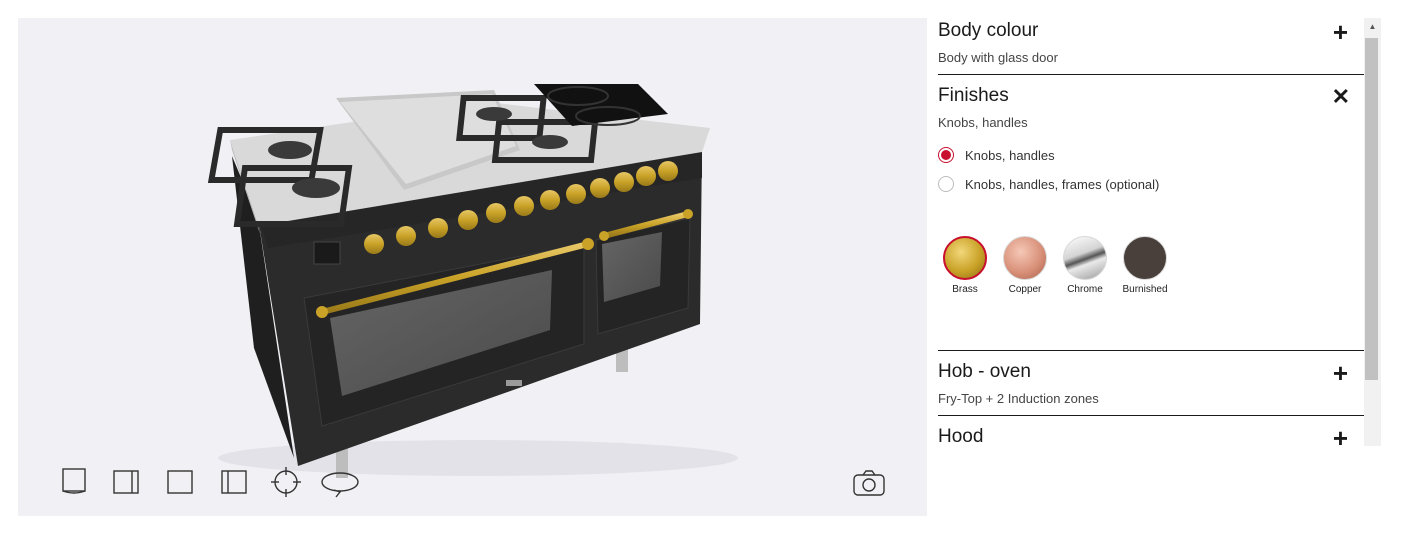 Image resolution: width=1403 pixels, height=534 pixels. What do you see at coordinates (1062, 184) in the screenshot?
I see `radio-label: Knobs, handles, frames (optional)` at bounding box center [1062, 184].